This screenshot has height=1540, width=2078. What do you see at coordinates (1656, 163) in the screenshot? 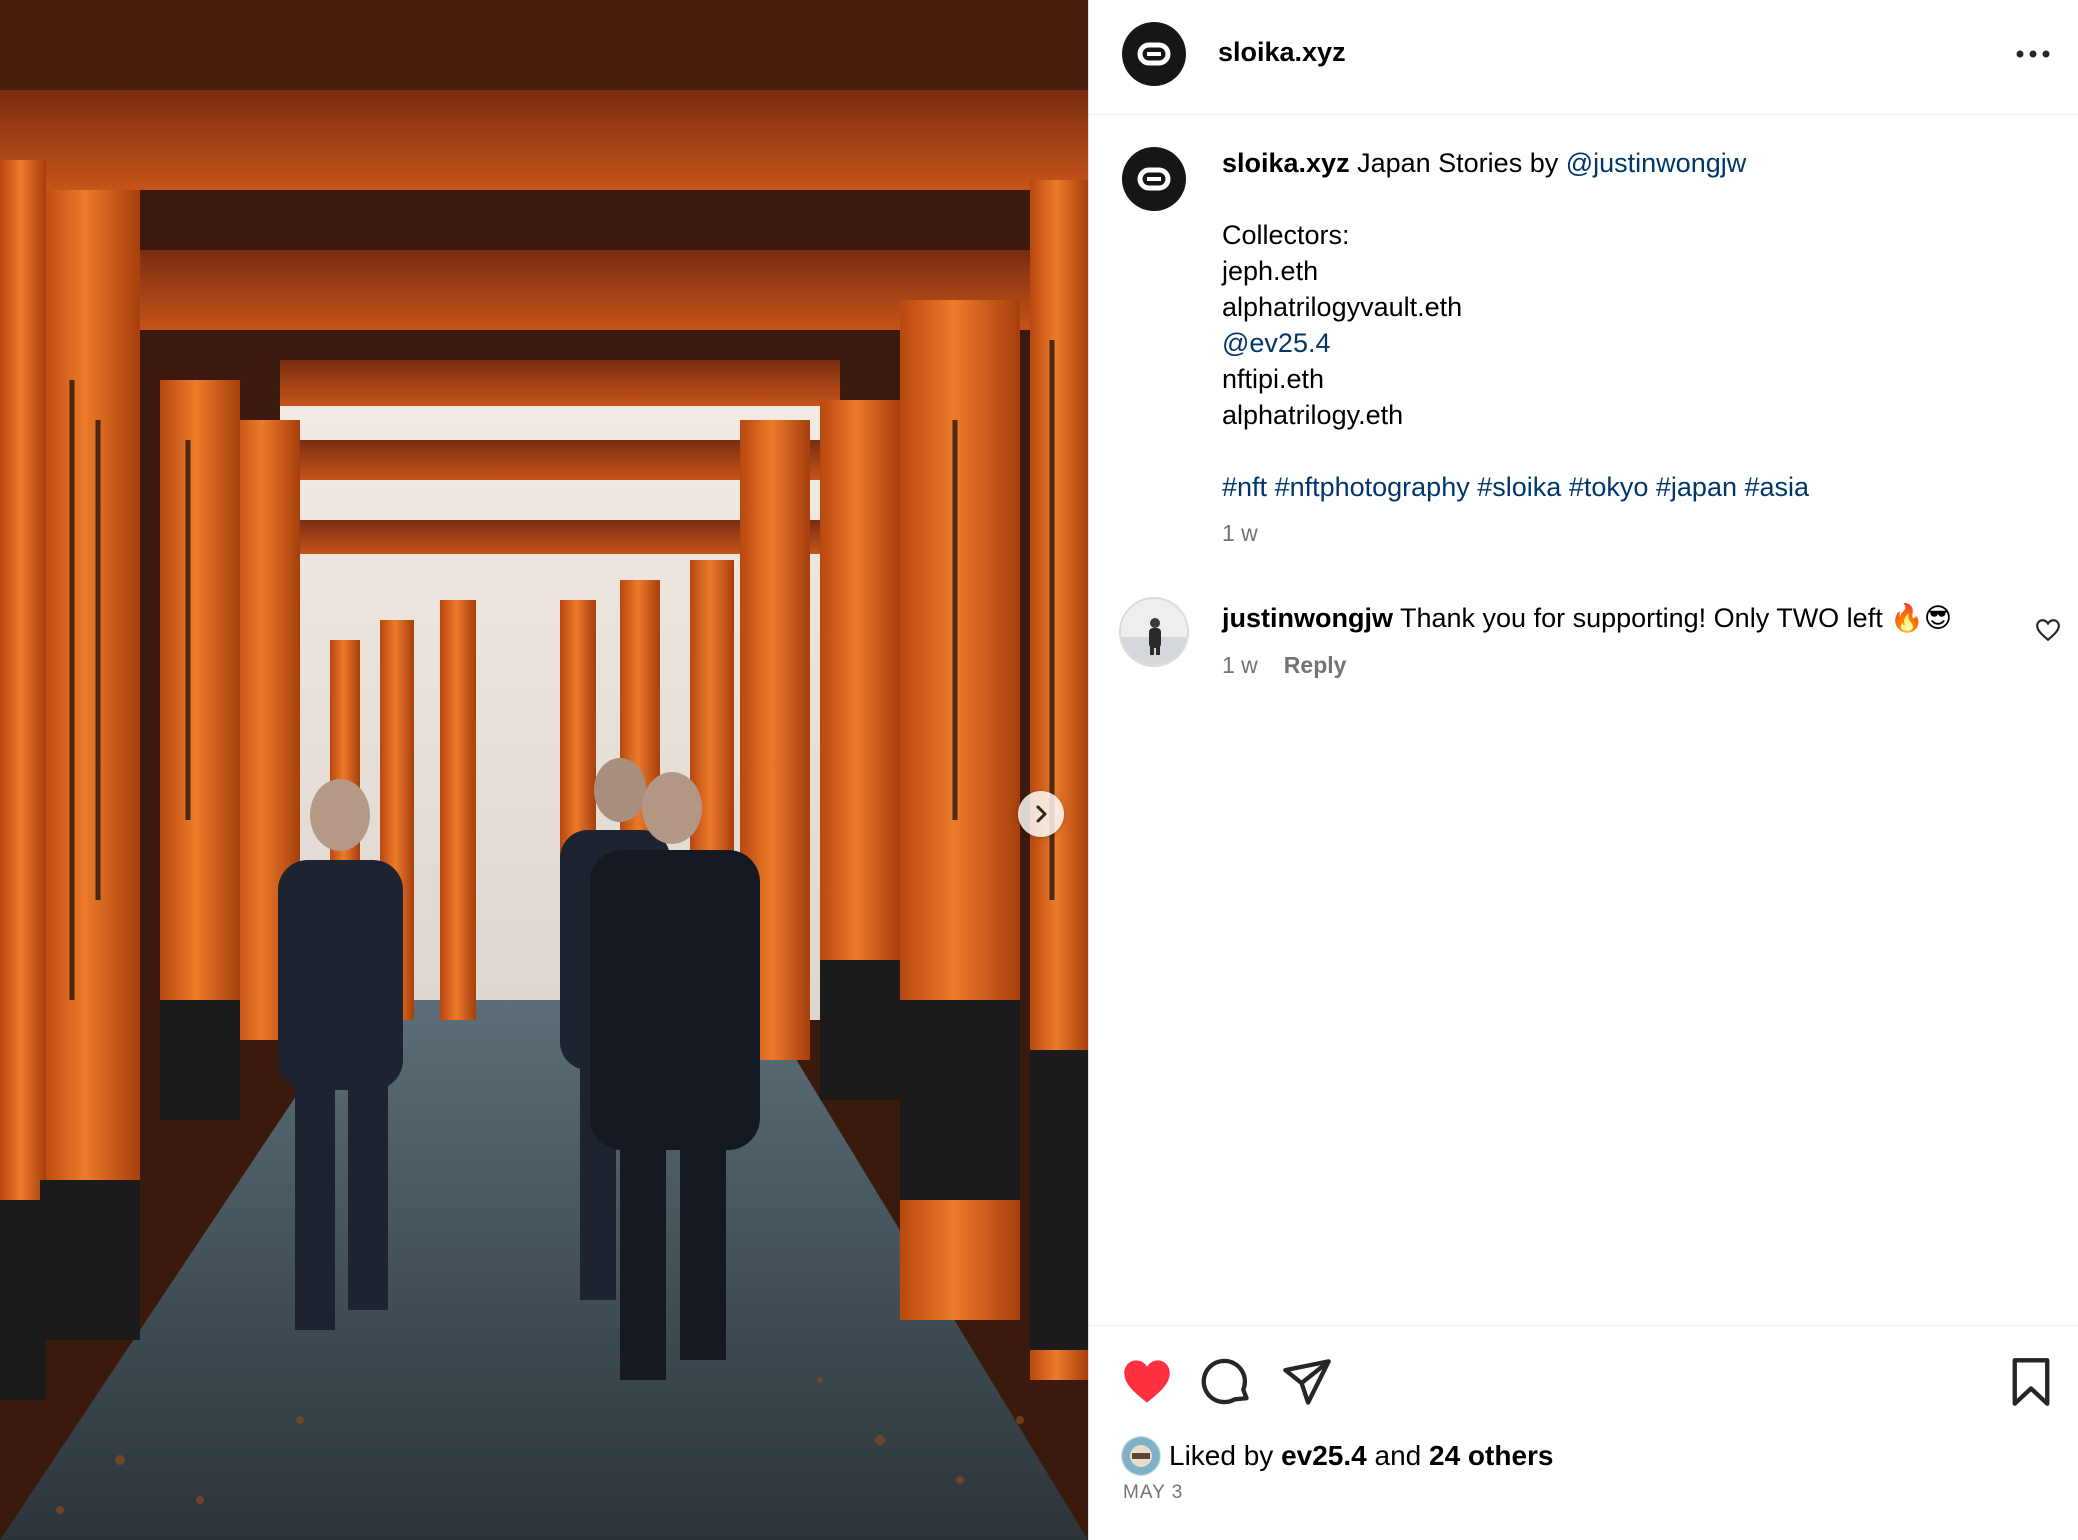
I see `mention-link: @justinwongjw` at bounding box center [1656, 163].